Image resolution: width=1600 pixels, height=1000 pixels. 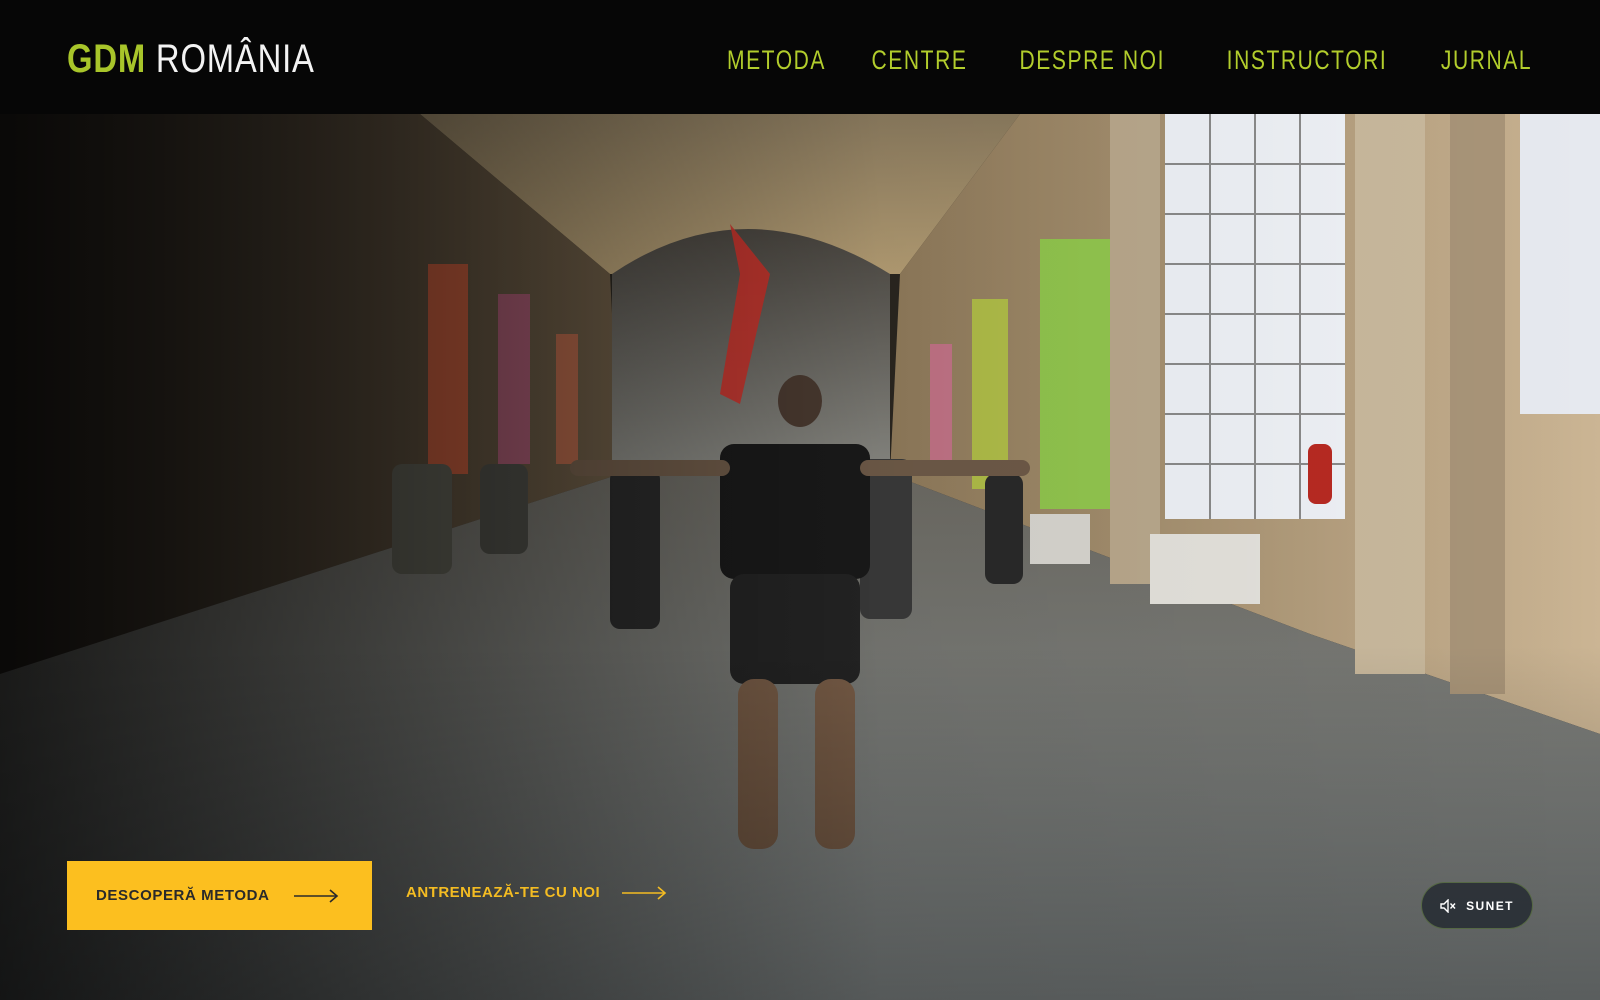 I want to click on train-with-us-link: ANTRENEAZĂ-TE CU NOI, so click(x=537, y=892).